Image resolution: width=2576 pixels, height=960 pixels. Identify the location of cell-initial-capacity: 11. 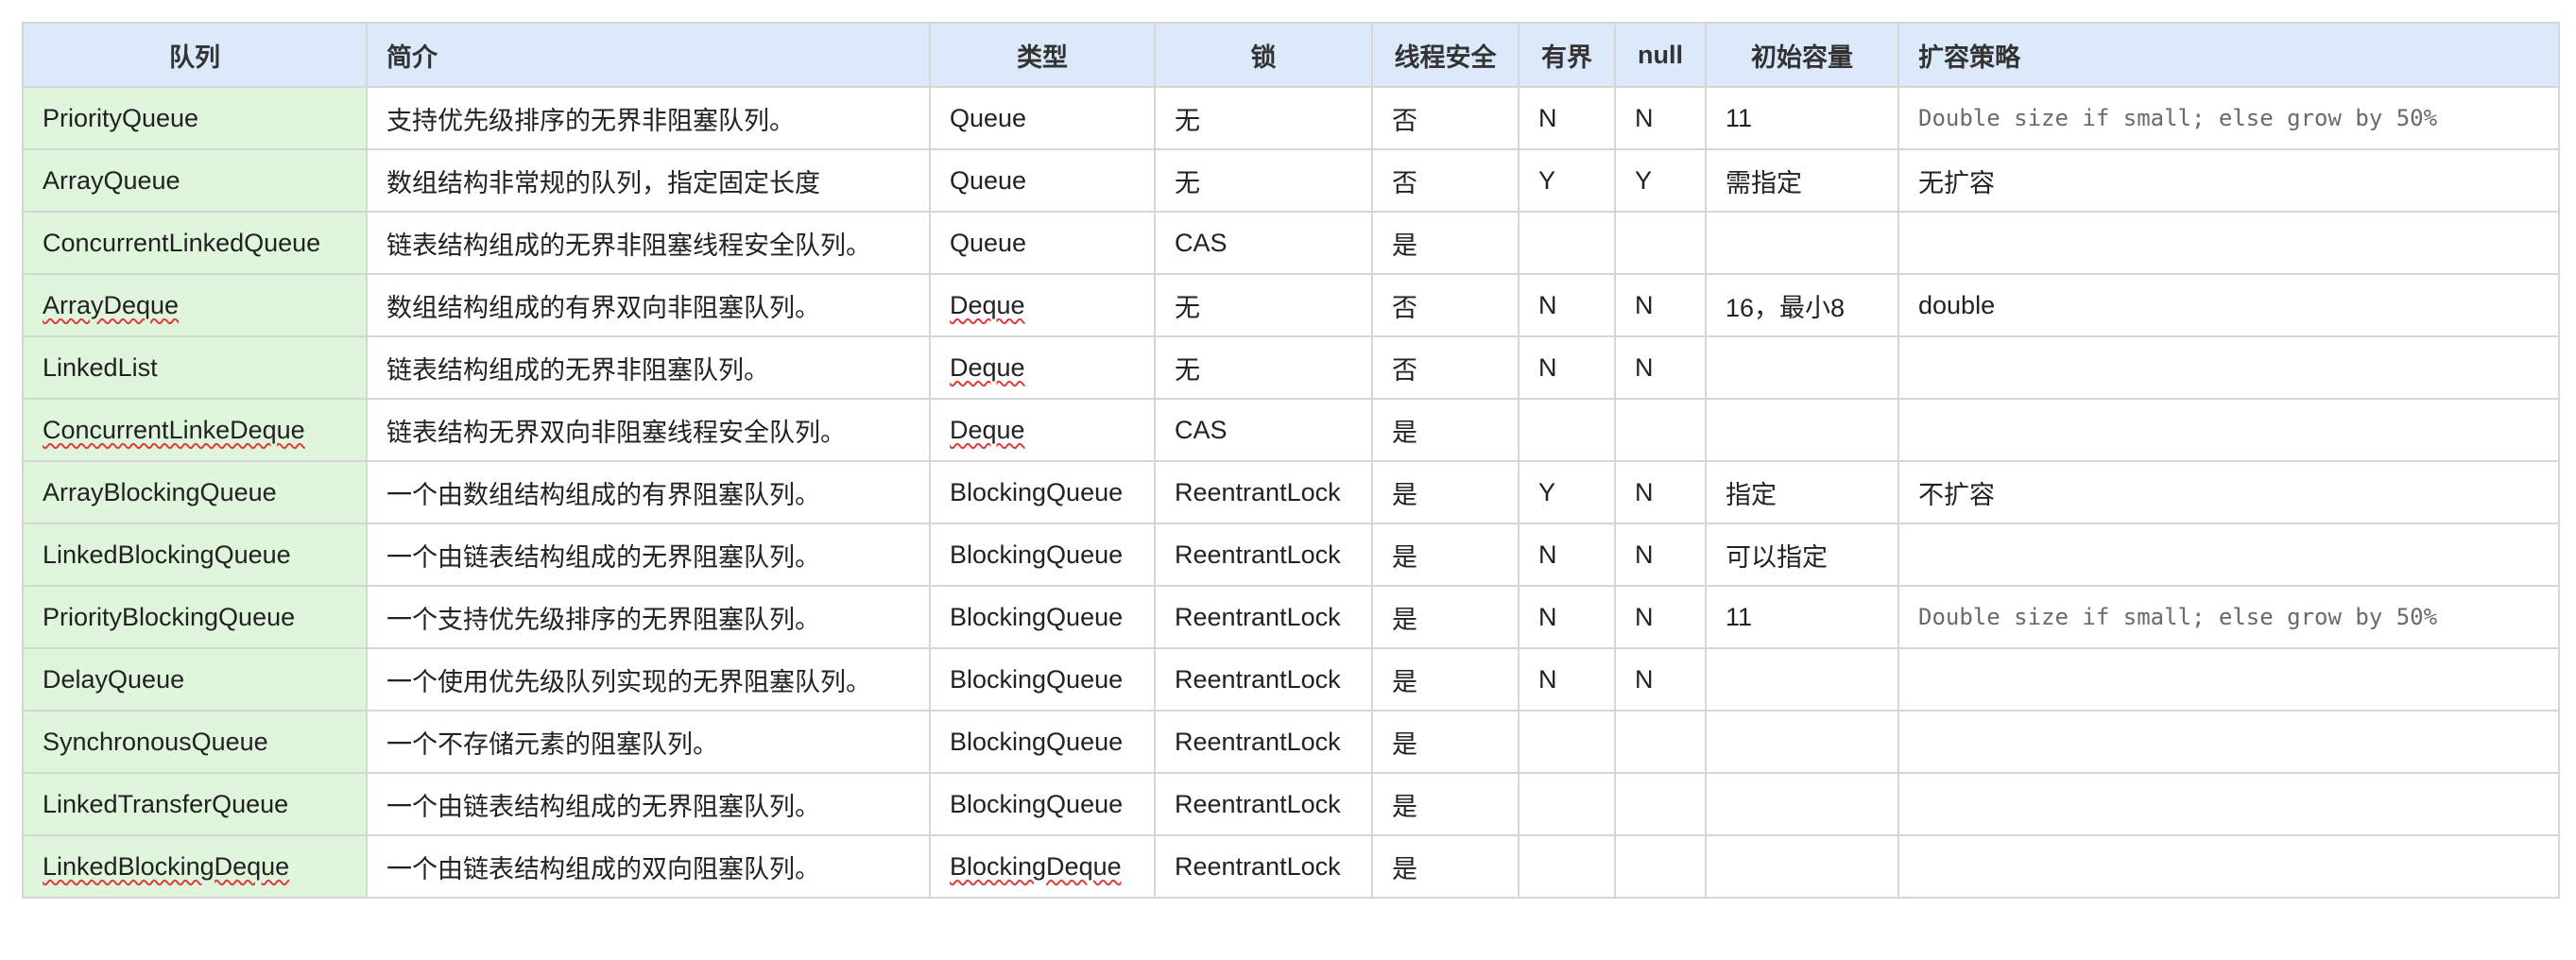
(1802, 617).